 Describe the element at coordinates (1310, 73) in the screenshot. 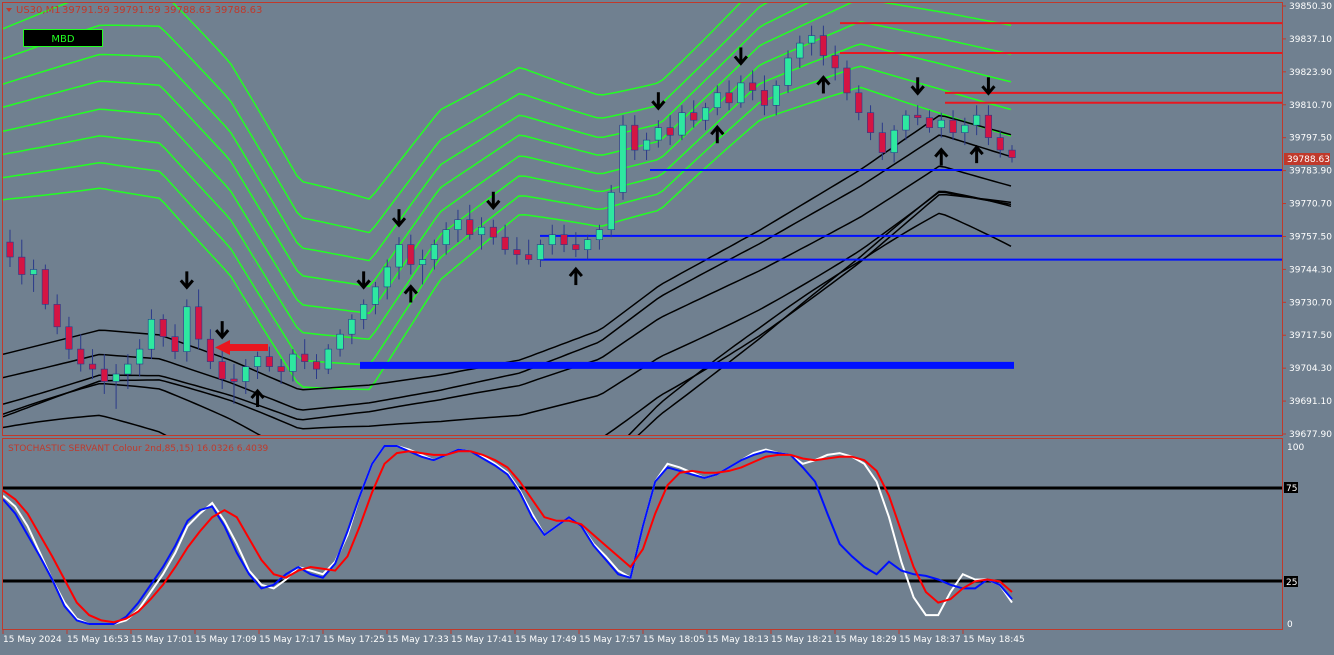

I see `price-tick-label: 39823.90` at that location.